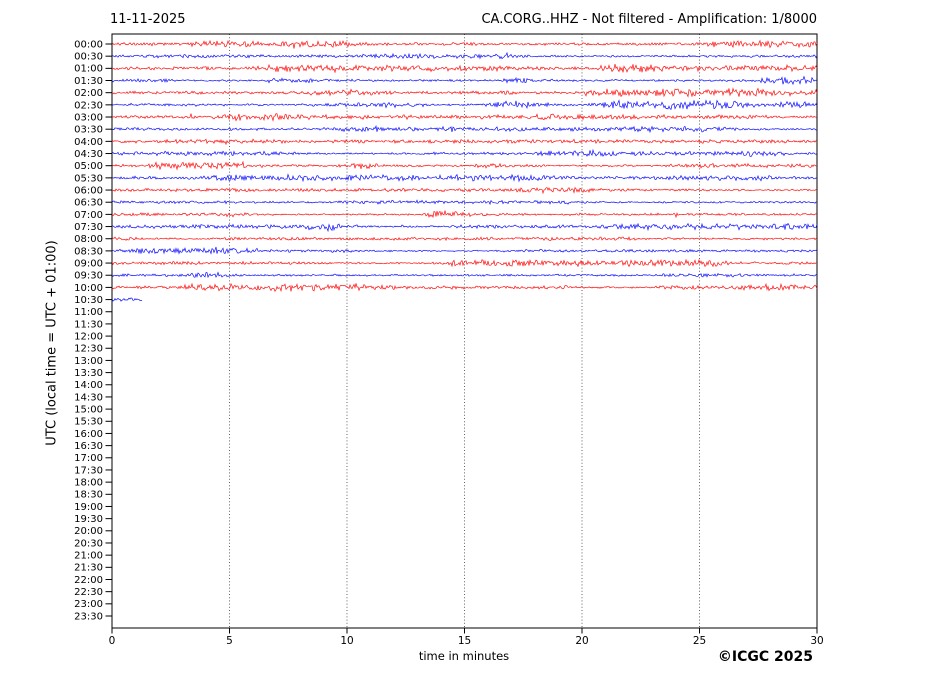 The image size is (927, 696). Describe the element at coordinates (88, 446) in the screenshot. I see `y-tick-label: 16:30` at that location.